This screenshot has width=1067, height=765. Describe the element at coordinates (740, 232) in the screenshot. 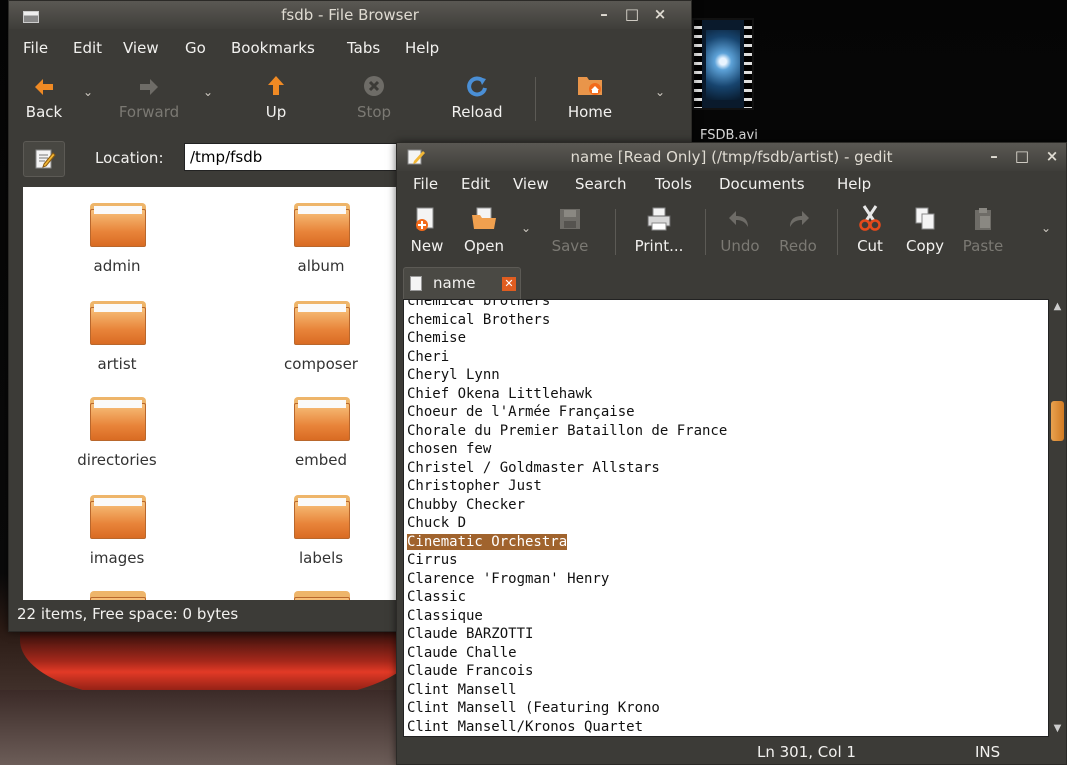

I see `undo-button: Undo` at that location.